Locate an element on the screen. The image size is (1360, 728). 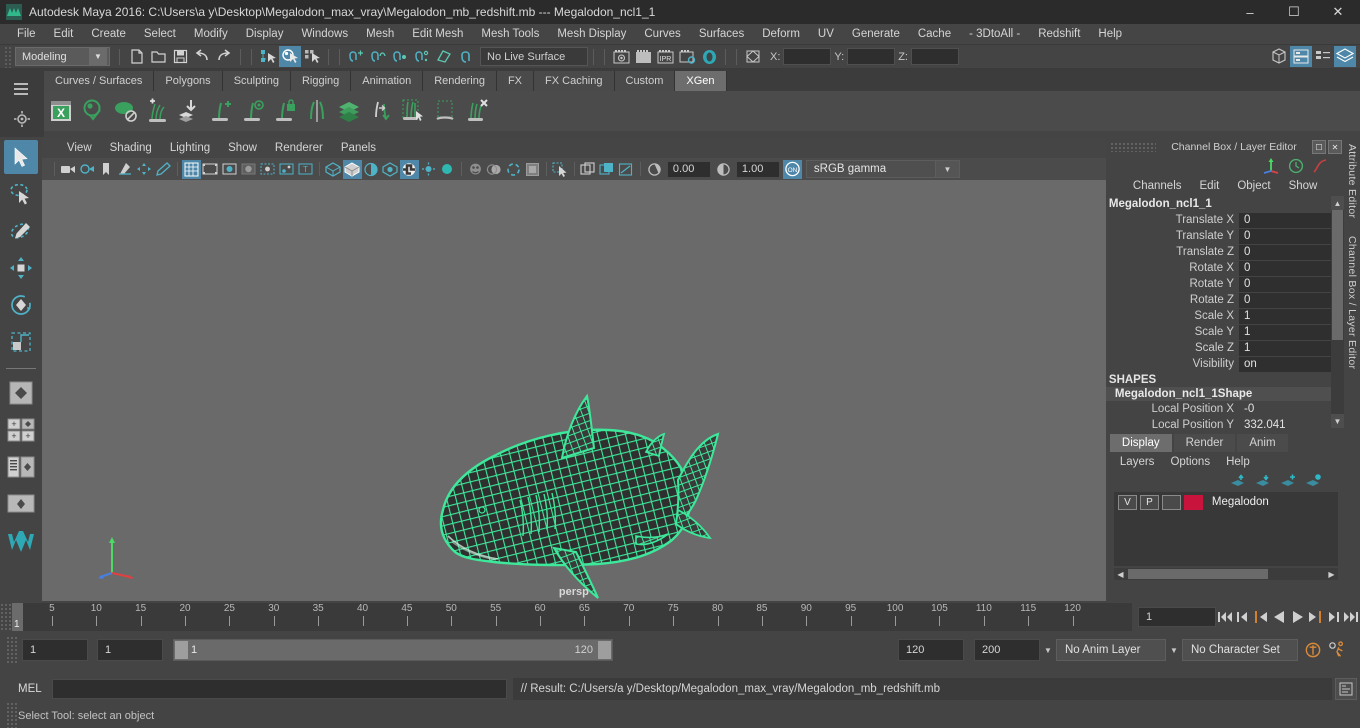
xgen-add-guide-icon is located at coordinates (221, 111).